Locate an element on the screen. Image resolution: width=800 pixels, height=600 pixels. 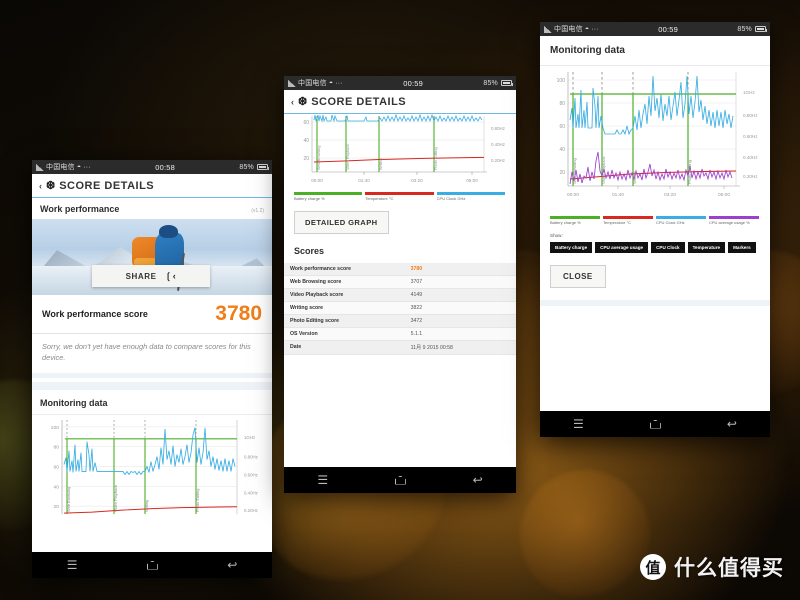
svg-text: 0.40Hz is located at coordinates (251, 493).